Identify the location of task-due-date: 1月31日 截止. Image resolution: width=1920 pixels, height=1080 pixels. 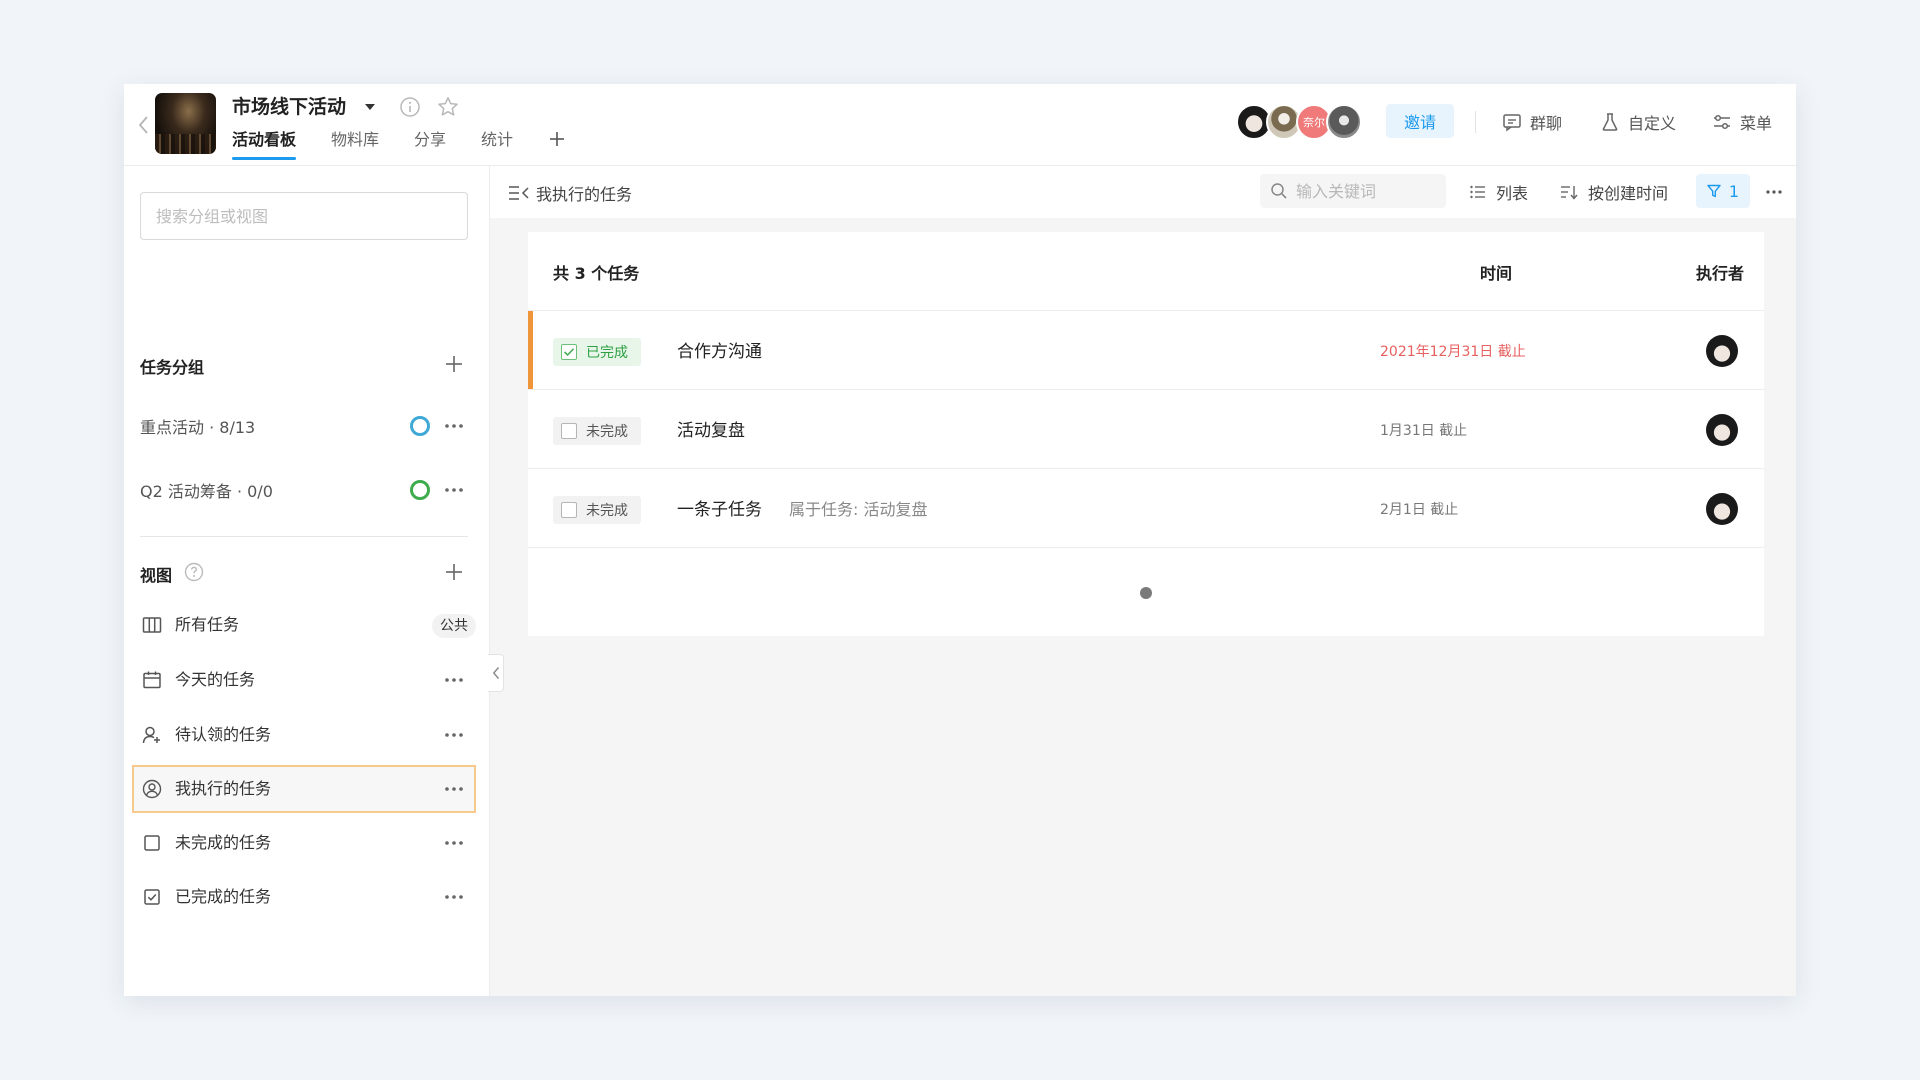
(1423, 431).